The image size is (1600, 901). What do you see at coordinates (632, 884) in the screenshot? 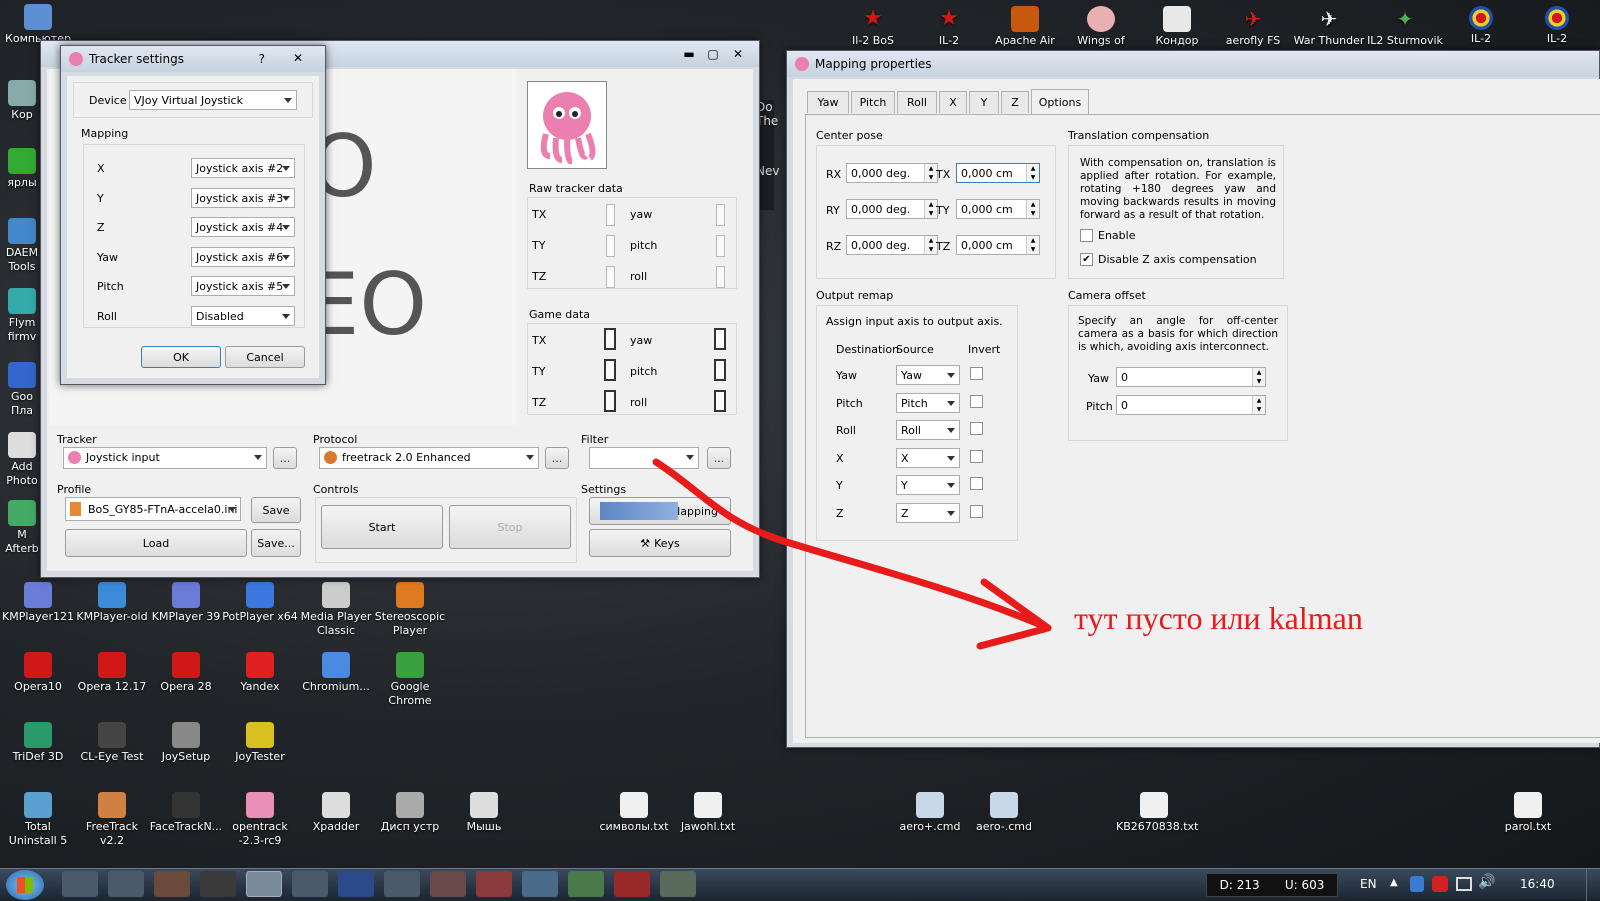
I see `taskbar-opera-icon` at bounding box center [632, 884].